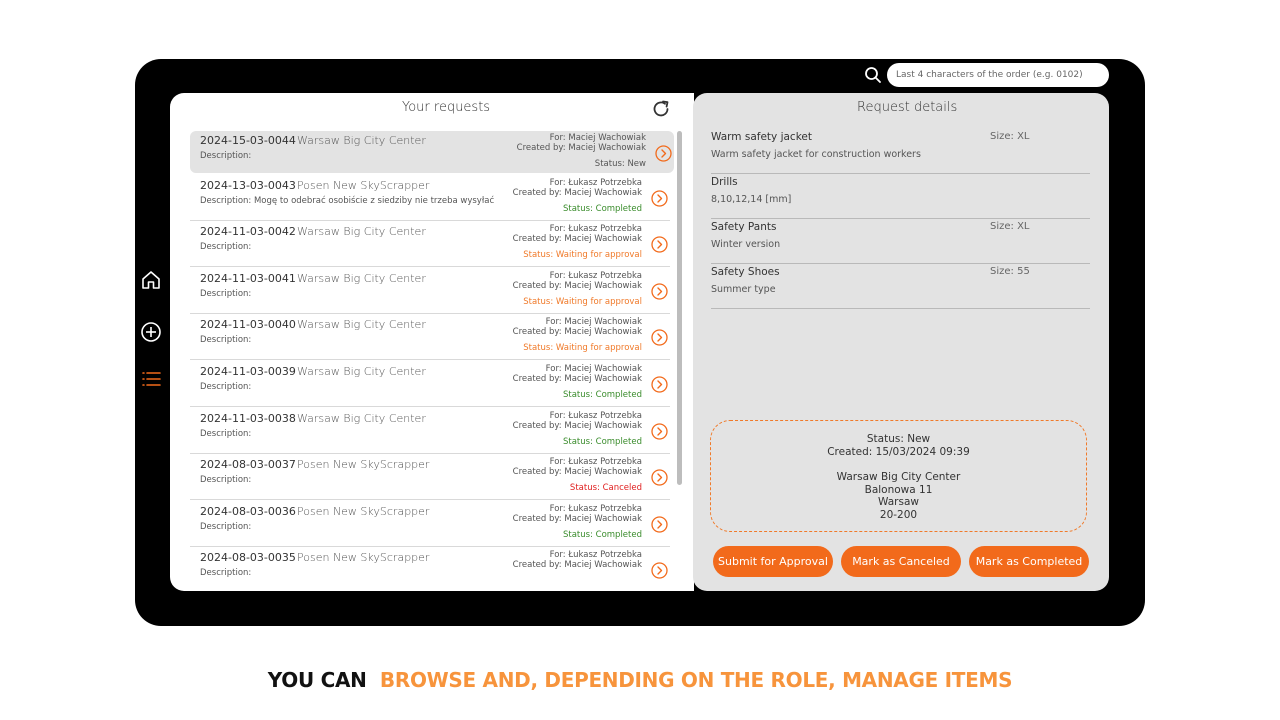  What do you see at coordinates (446, 107) in the screenshot?
I see `requests-title: Your requests` at bounding box center [446, 107].